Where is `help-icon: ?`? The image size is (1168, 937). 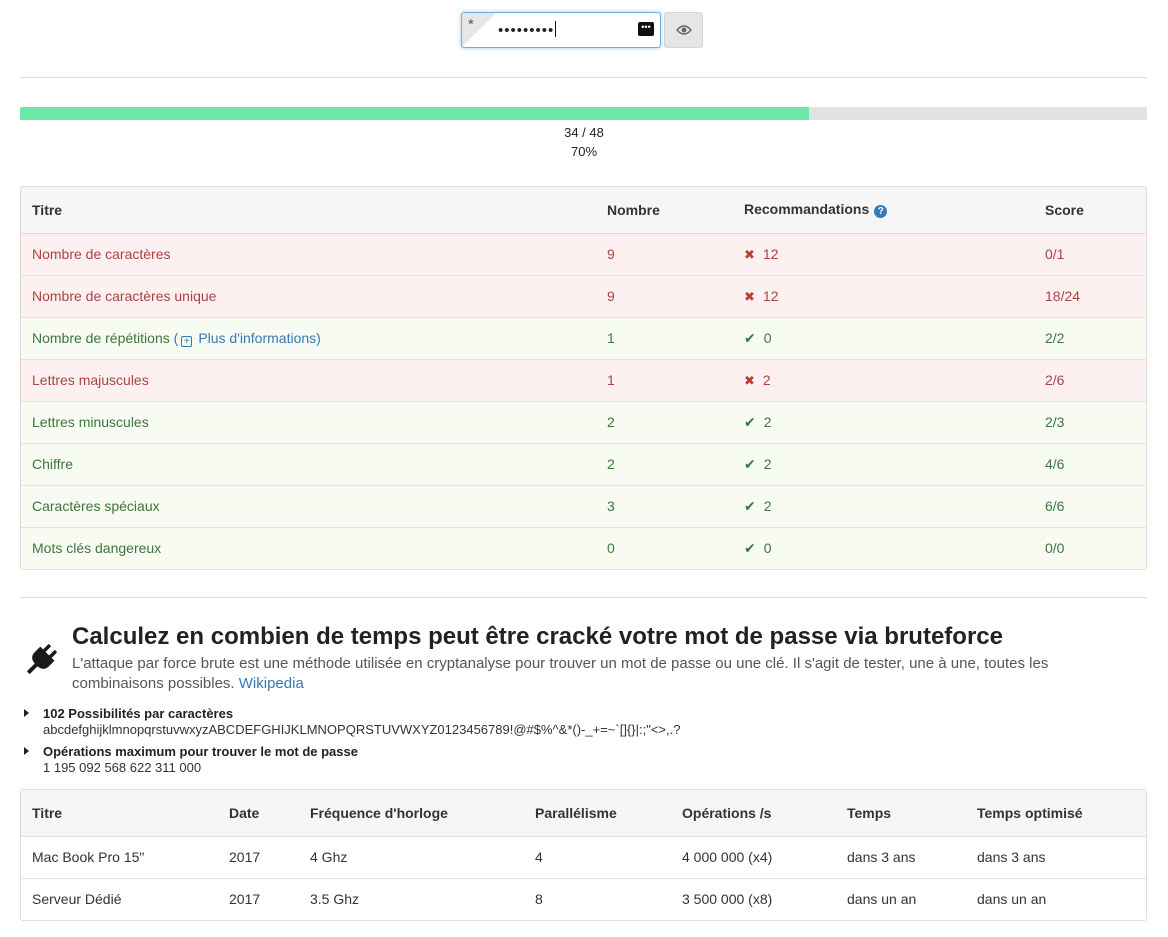
help-icon: ? is located at coordinates (881, 212).